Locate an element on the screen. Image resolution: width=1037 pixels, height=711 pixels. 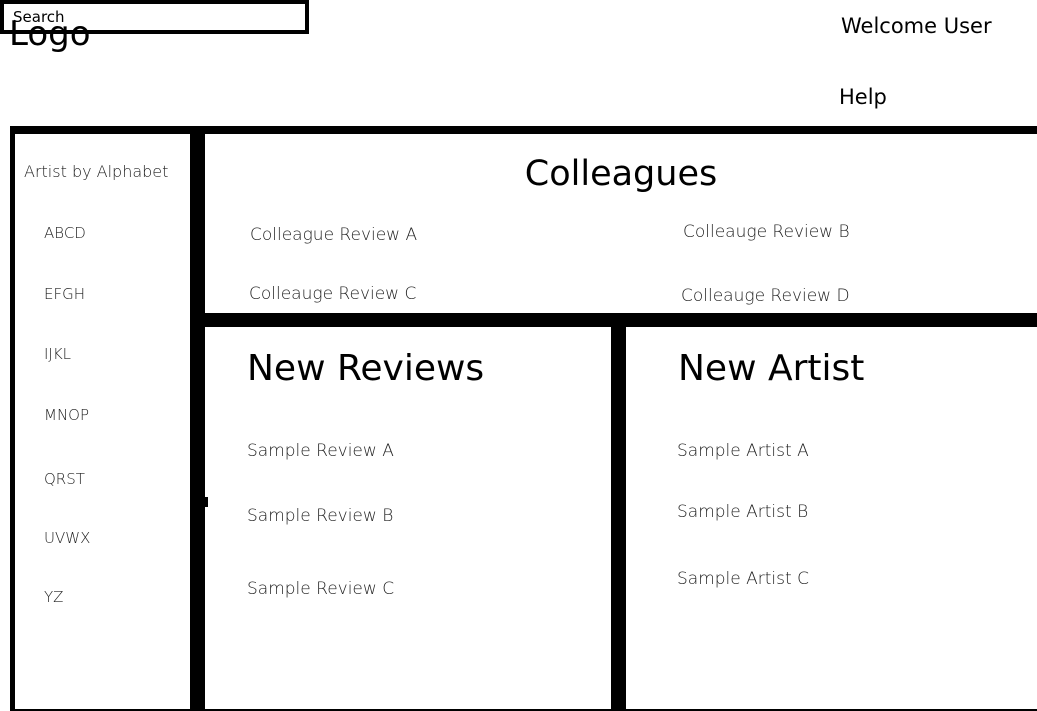
colleagues-title: Colleagues is located at coordinates (621, 174).